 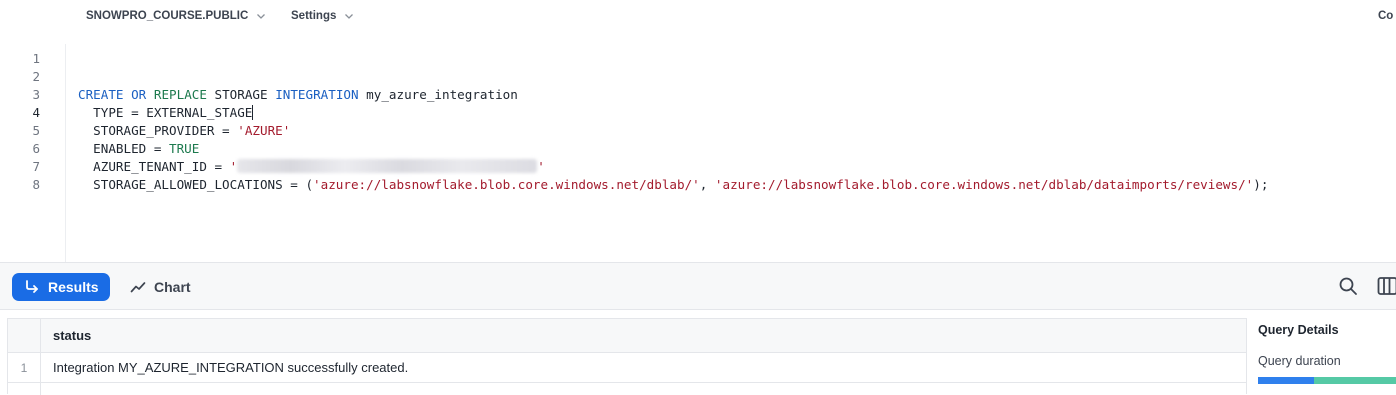 I want to click on query-duration-label: Query duration, so click(x=1299, y=361).